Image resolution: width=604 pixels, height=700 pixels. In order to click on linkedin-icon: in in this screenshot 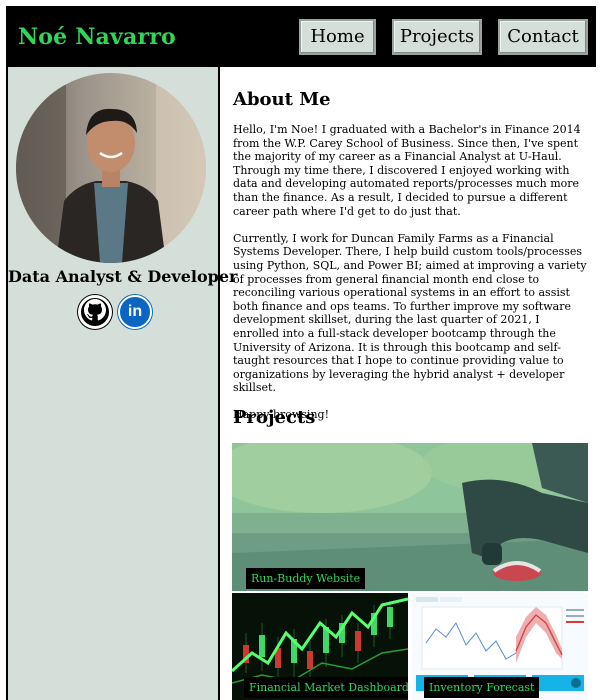, I will do `click(135, 311)`.